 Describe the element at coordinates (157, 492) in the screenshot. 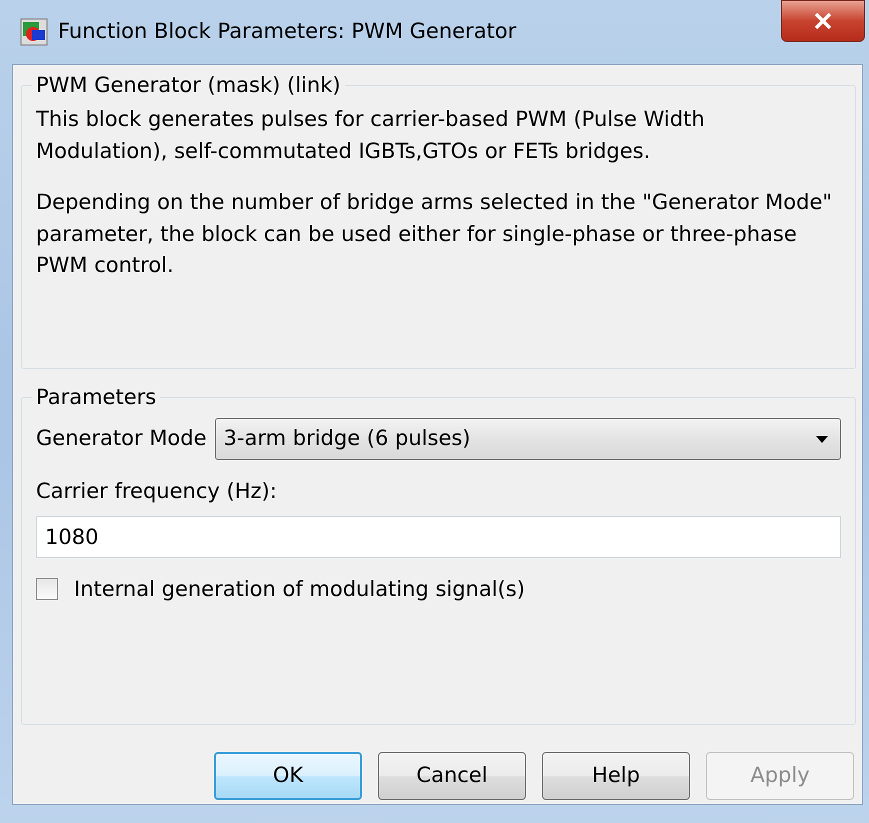

I see `field-label: Carrier frequency (Hz):` at that location.